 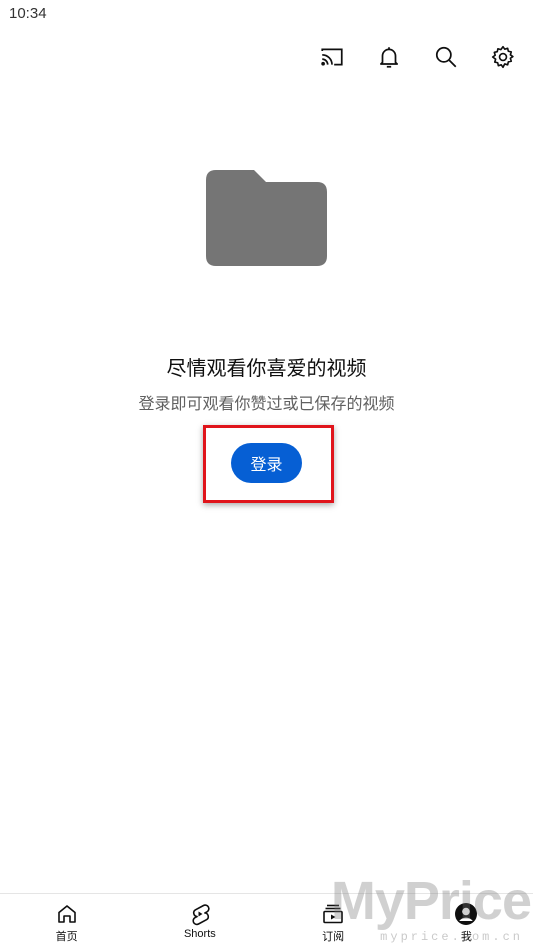 I want to click on cast-icon, so click(x=332, y=57).